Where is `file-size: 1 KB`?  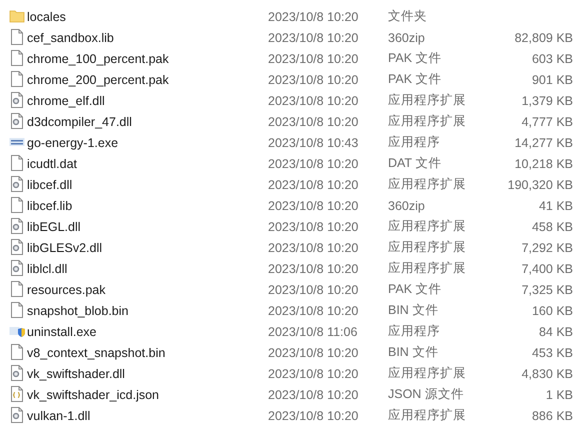 file-size: 1 KB is located at coordinates (559, 395).